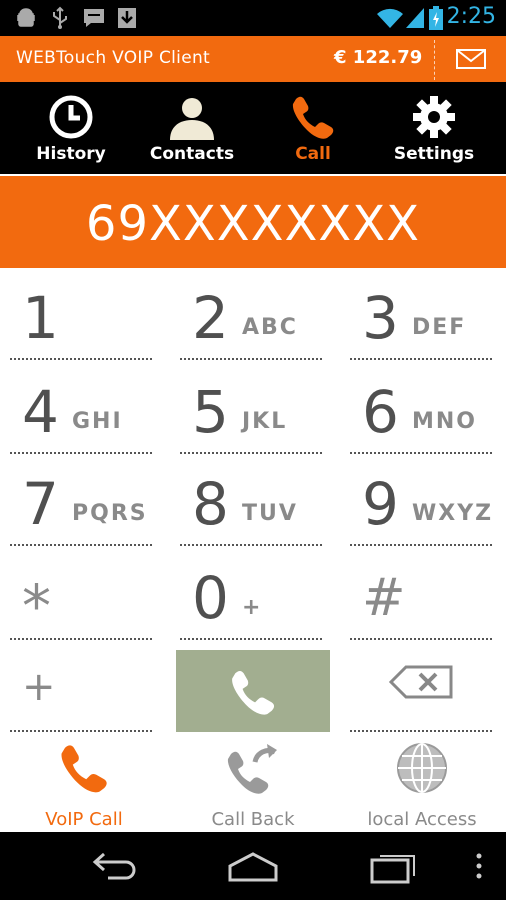  What do you see at coordinates (420, 500) in the screenshot?
I see `key-9: 9 WXYZ` at bounding box center [420, 500].